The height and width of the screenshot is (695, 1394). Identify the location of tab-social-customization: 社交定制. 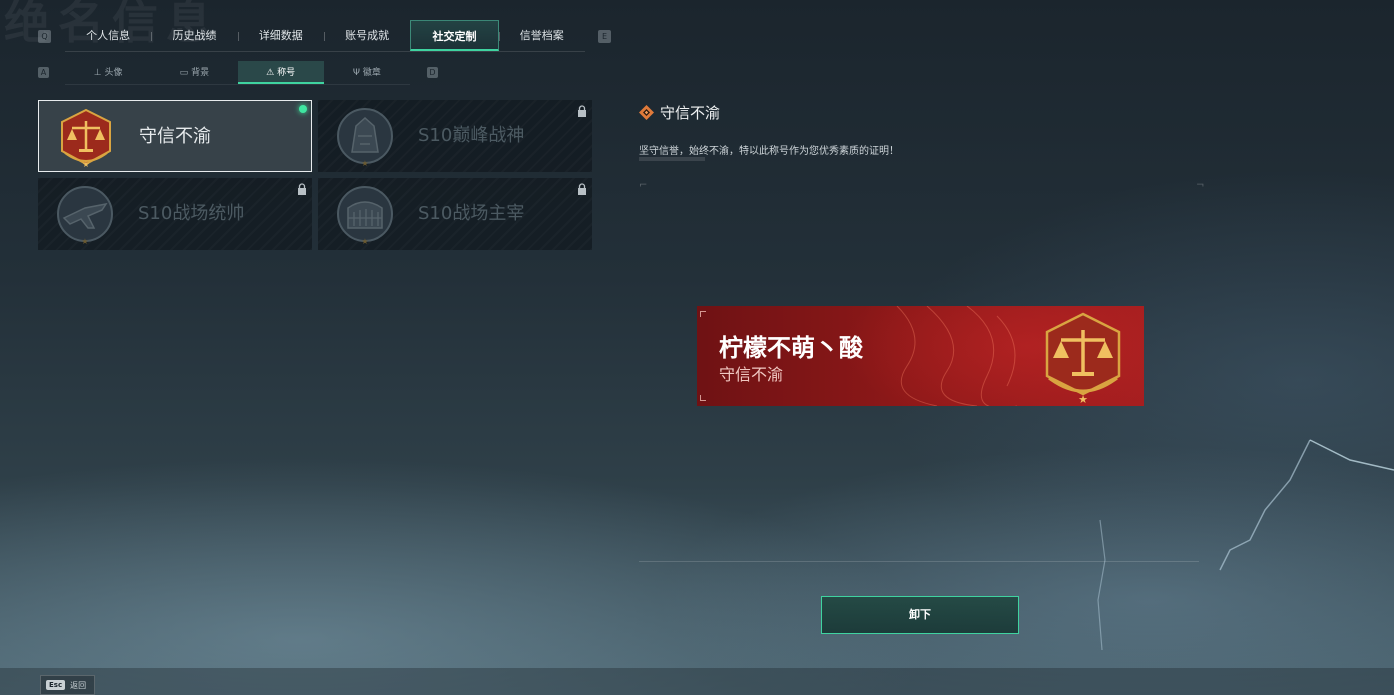
(454, 35).